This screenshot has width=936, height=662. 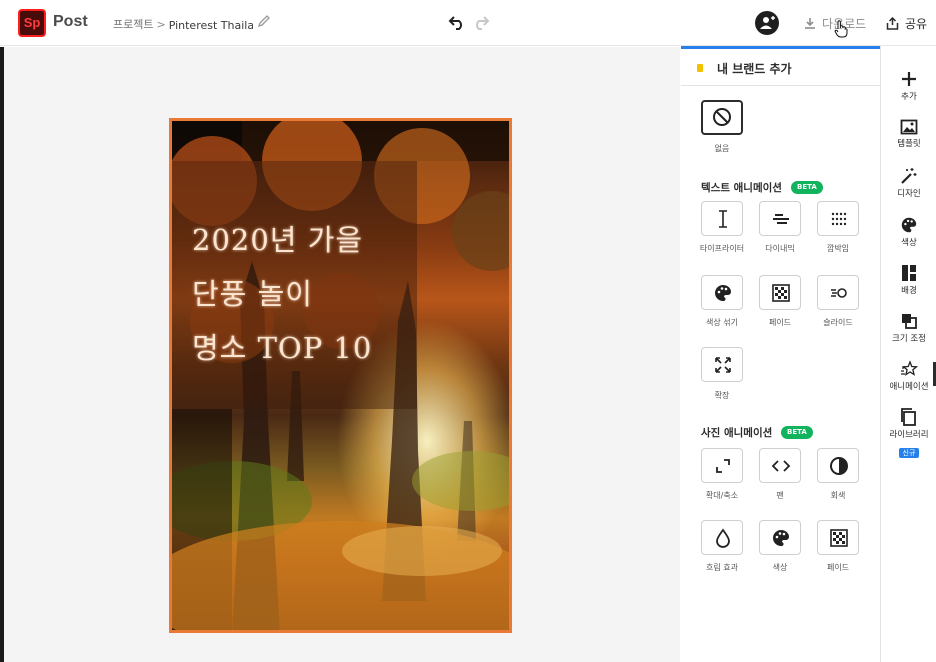 What do you see at coordinates (780, 495) in the screenshot?
I see `photo-anim-label: 팬` at bounding box center [780, 495].